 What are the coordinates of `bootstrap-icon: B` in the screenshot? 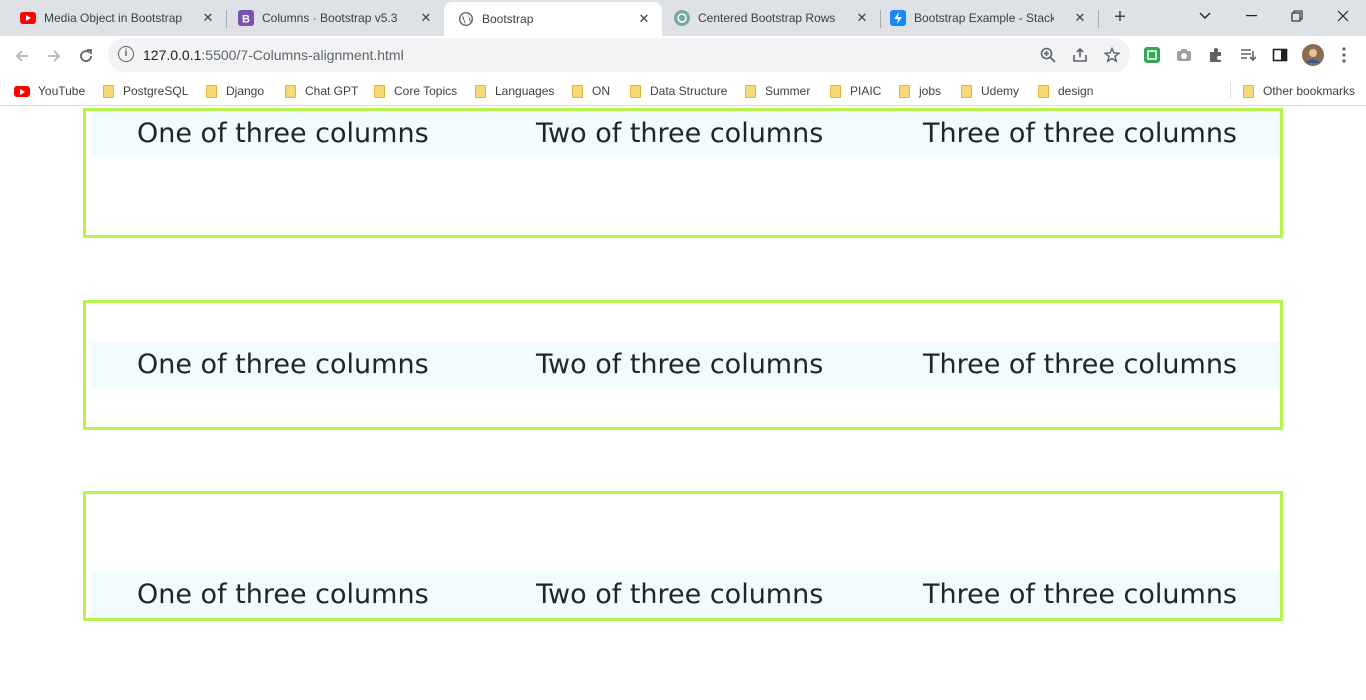 It's located at (246, 18).